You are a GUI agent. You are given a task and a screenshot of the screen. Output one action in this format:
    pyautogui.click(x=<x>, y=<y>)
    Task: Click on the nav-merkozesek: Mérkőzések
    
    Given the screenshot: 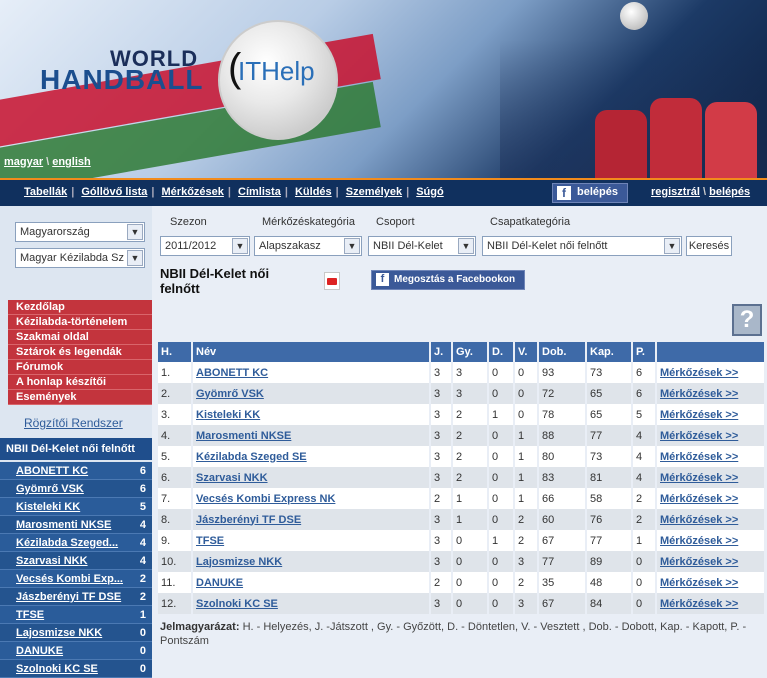 What is the action you would take?
    pyautogui.click(x=193, y=192)
    